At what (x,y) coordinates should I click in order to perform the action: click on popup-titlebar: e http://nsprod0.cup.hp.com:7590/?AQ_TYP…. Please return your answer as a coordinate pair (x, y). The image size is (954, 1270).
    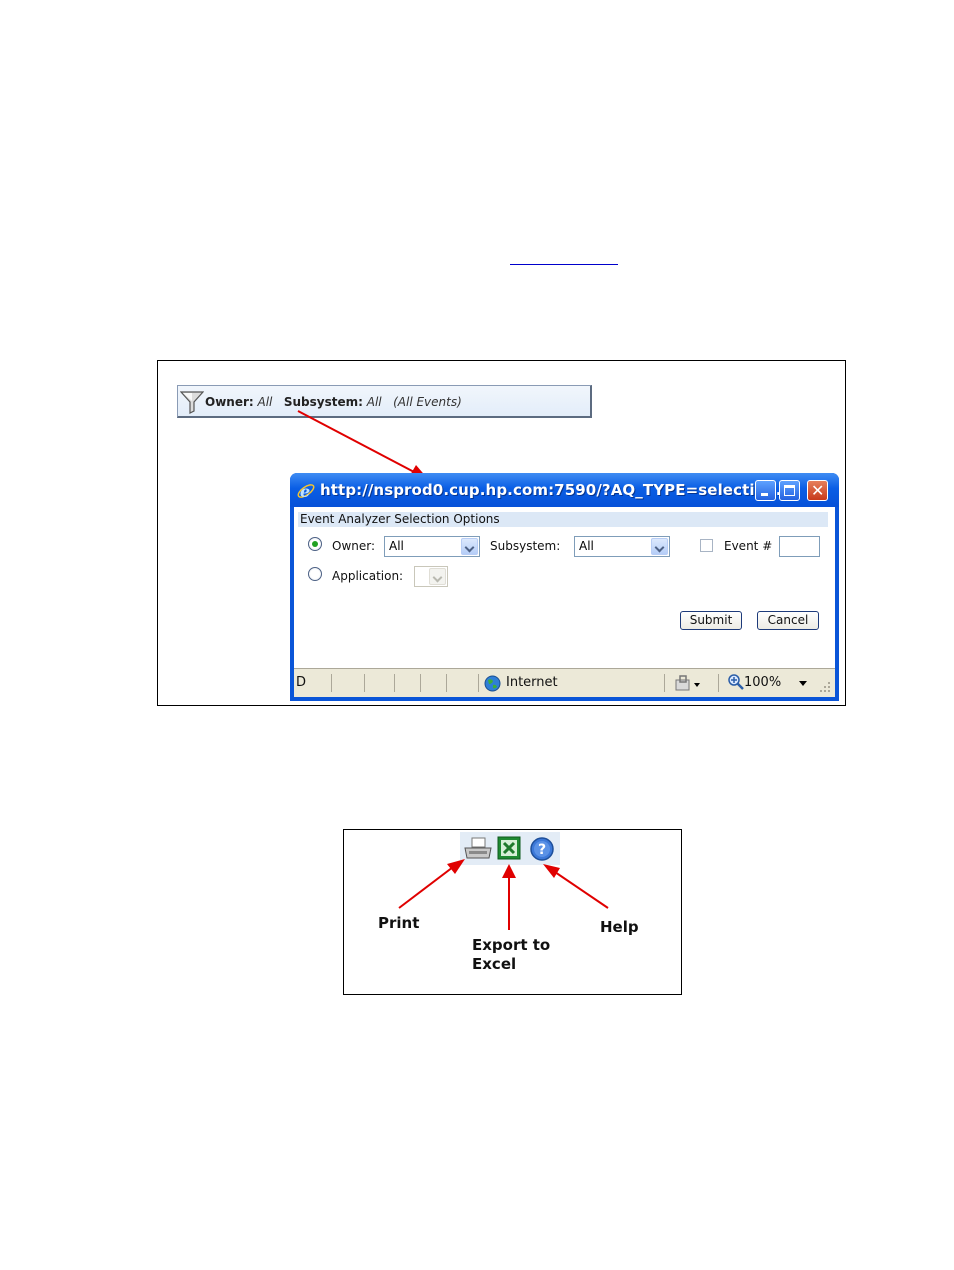
    Looking at the image, I should click on (564, 490).